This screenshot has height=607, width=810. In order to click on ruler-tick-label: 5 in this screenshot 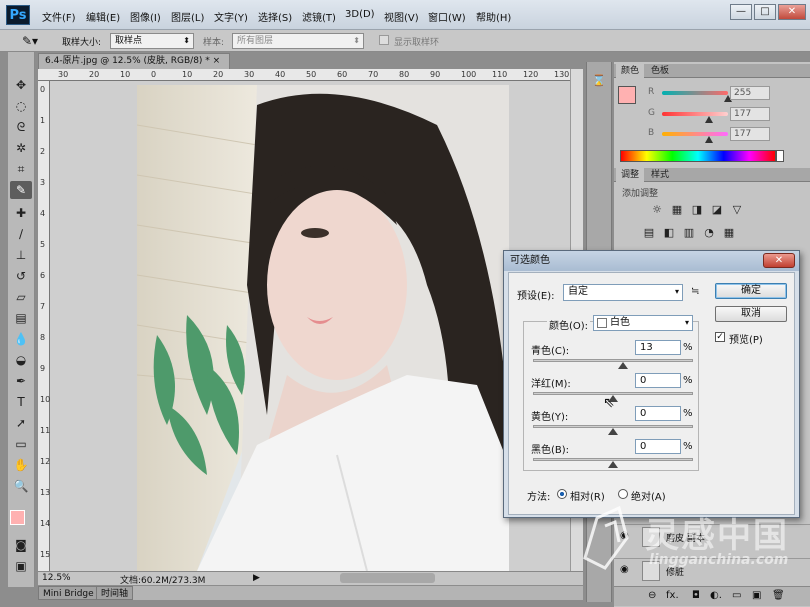, I will do `click(43, 244)`.